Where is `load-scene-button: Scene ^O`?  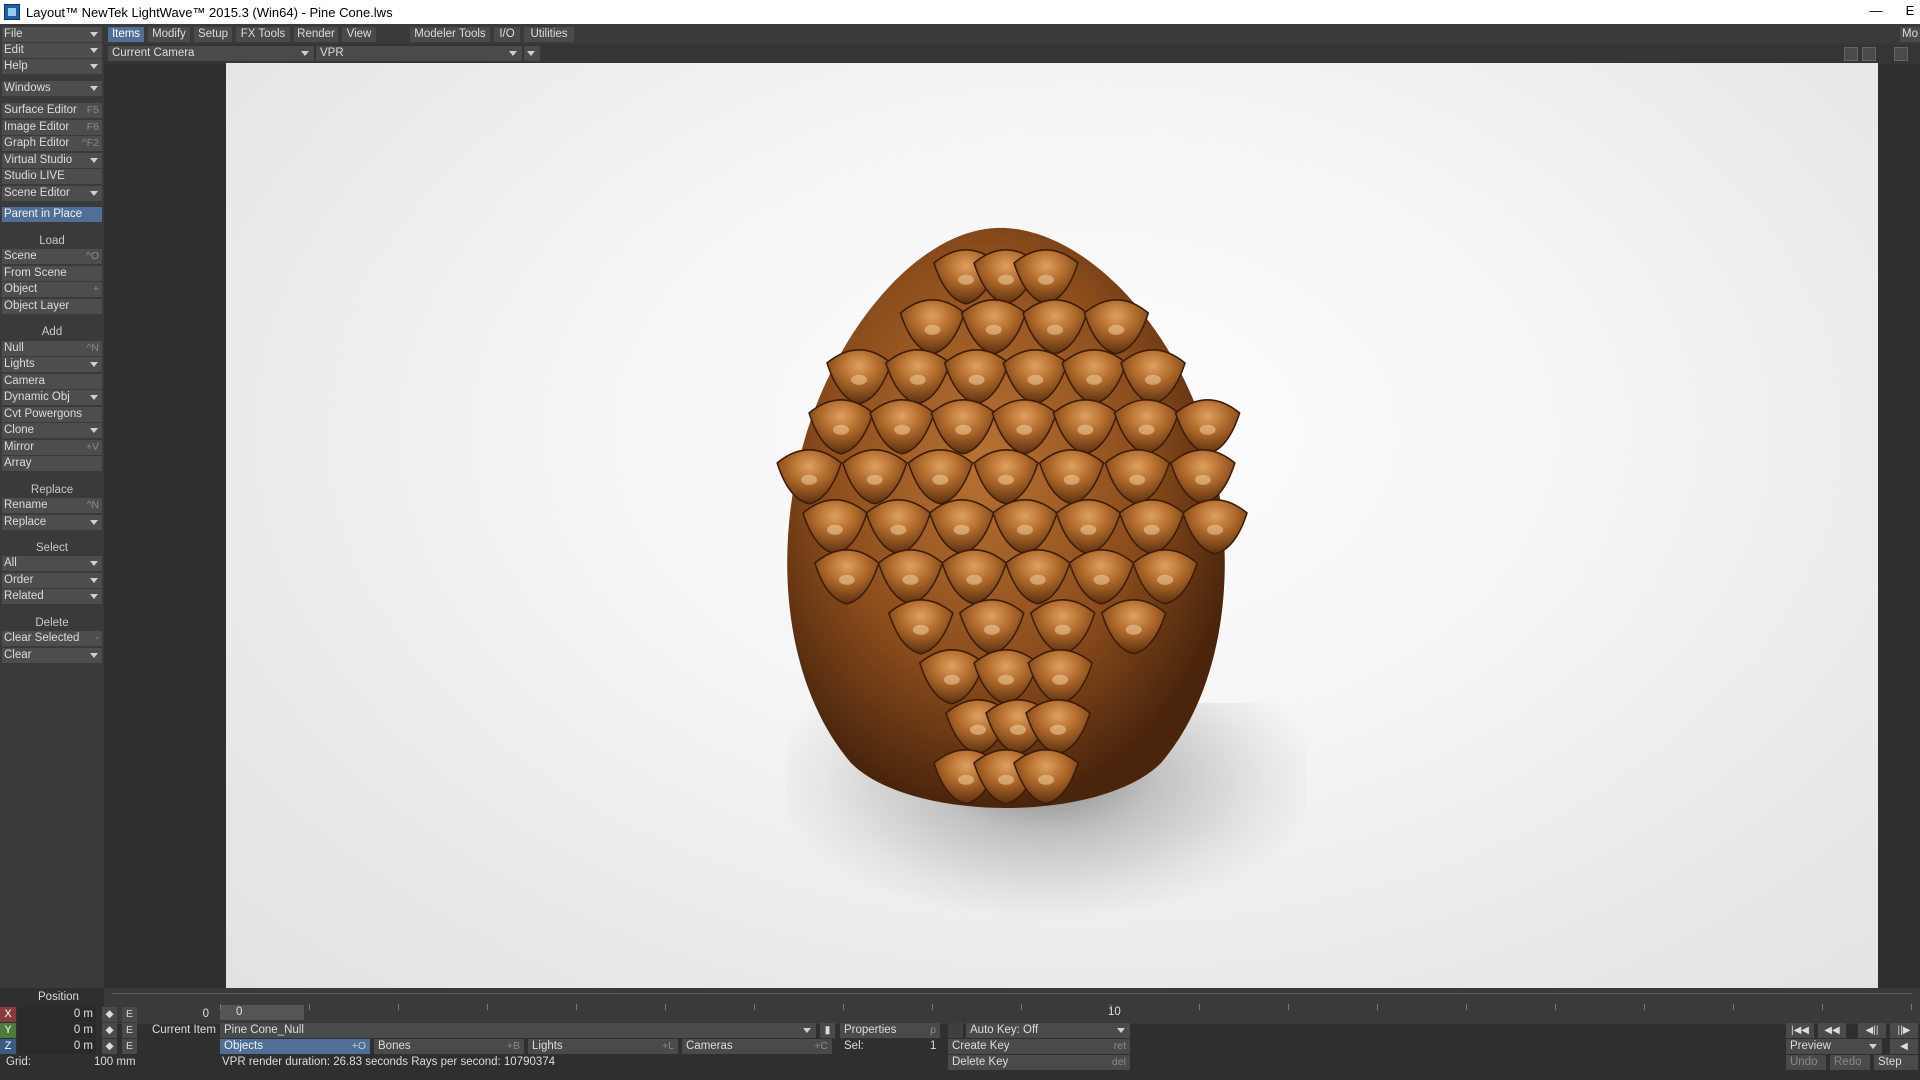 load-scene-button: Scene ^O is located at coordinates (52, 256).